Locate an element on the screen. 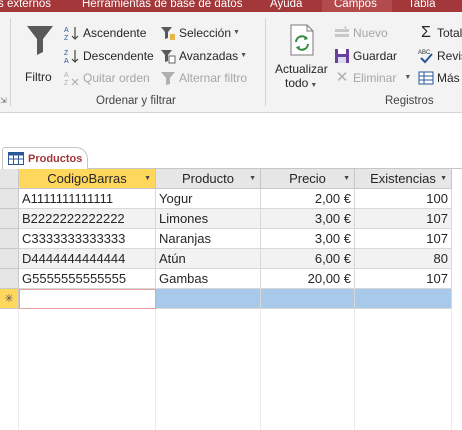 The height and width of the screenshot is (430, 462). totals-button: Σ Total is located at coordinates (440, 33).